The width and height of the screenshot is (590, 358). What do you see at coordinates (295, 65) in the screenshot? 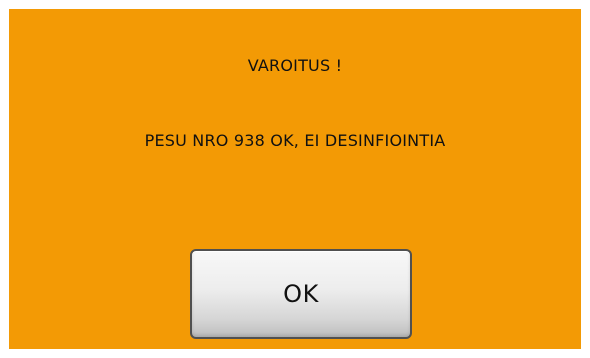
I see `dialog-title: VAROITUS !` at bounding box center [295, 65].